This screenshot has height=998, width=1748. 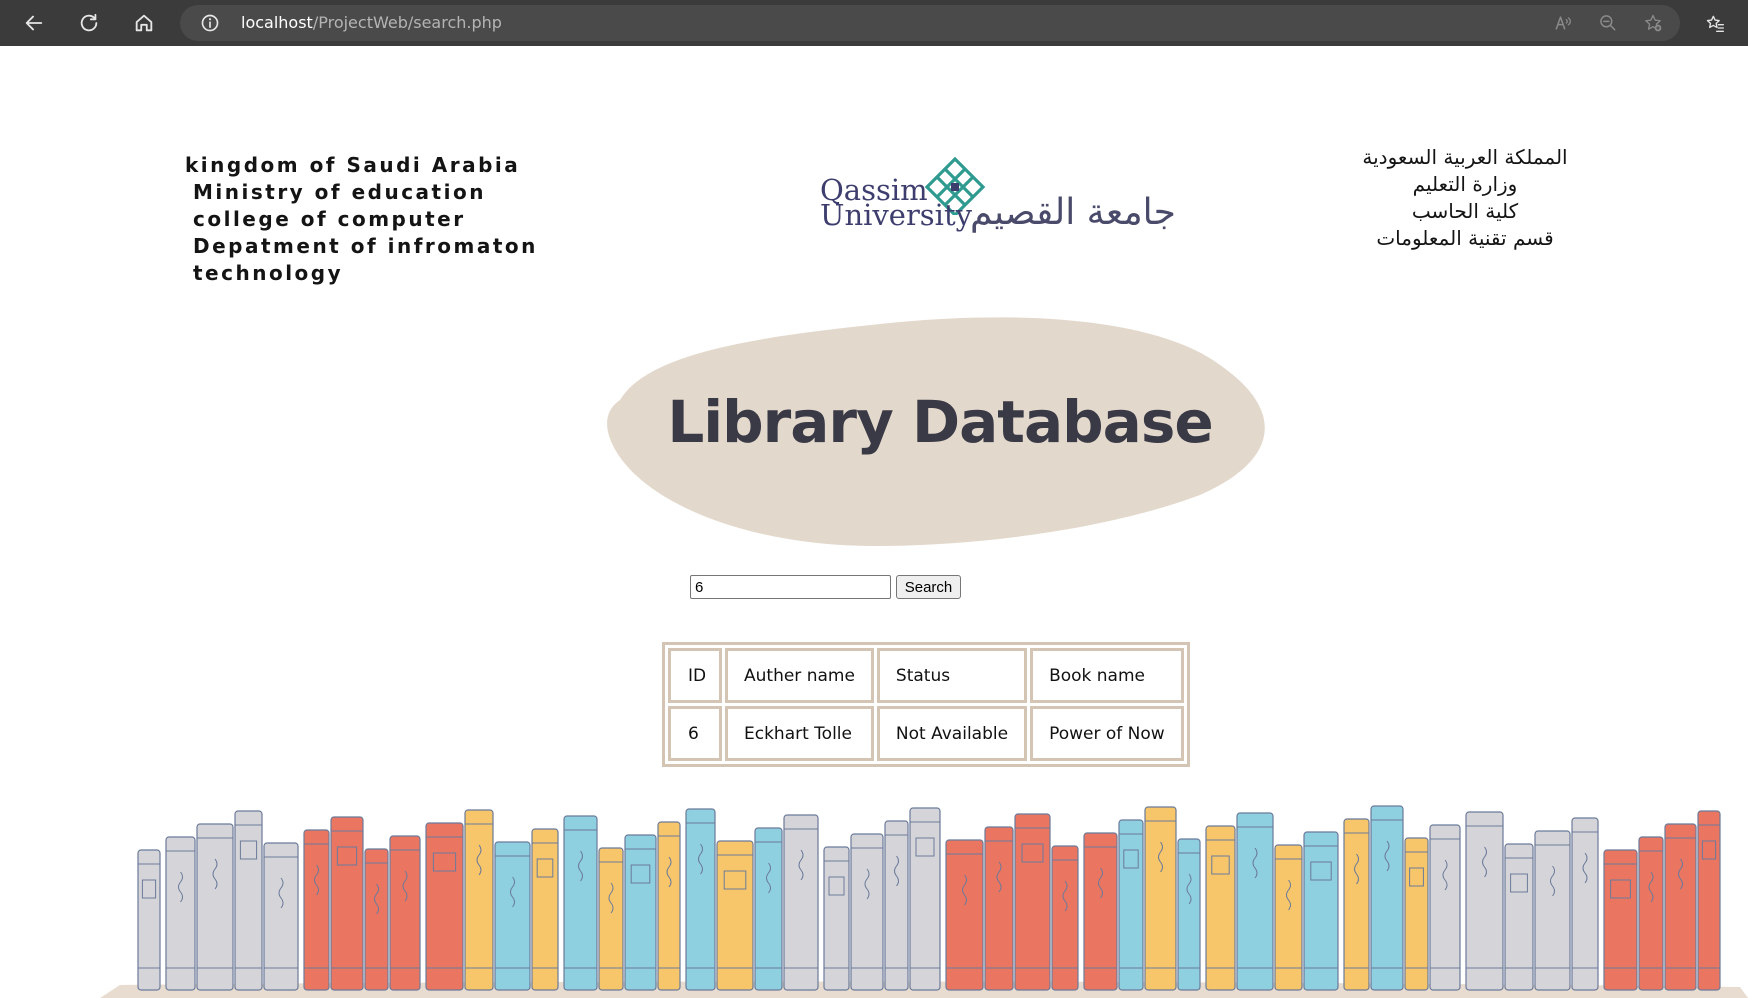 I want to click on cell-status: Not Available, so click(x=952, y=733).